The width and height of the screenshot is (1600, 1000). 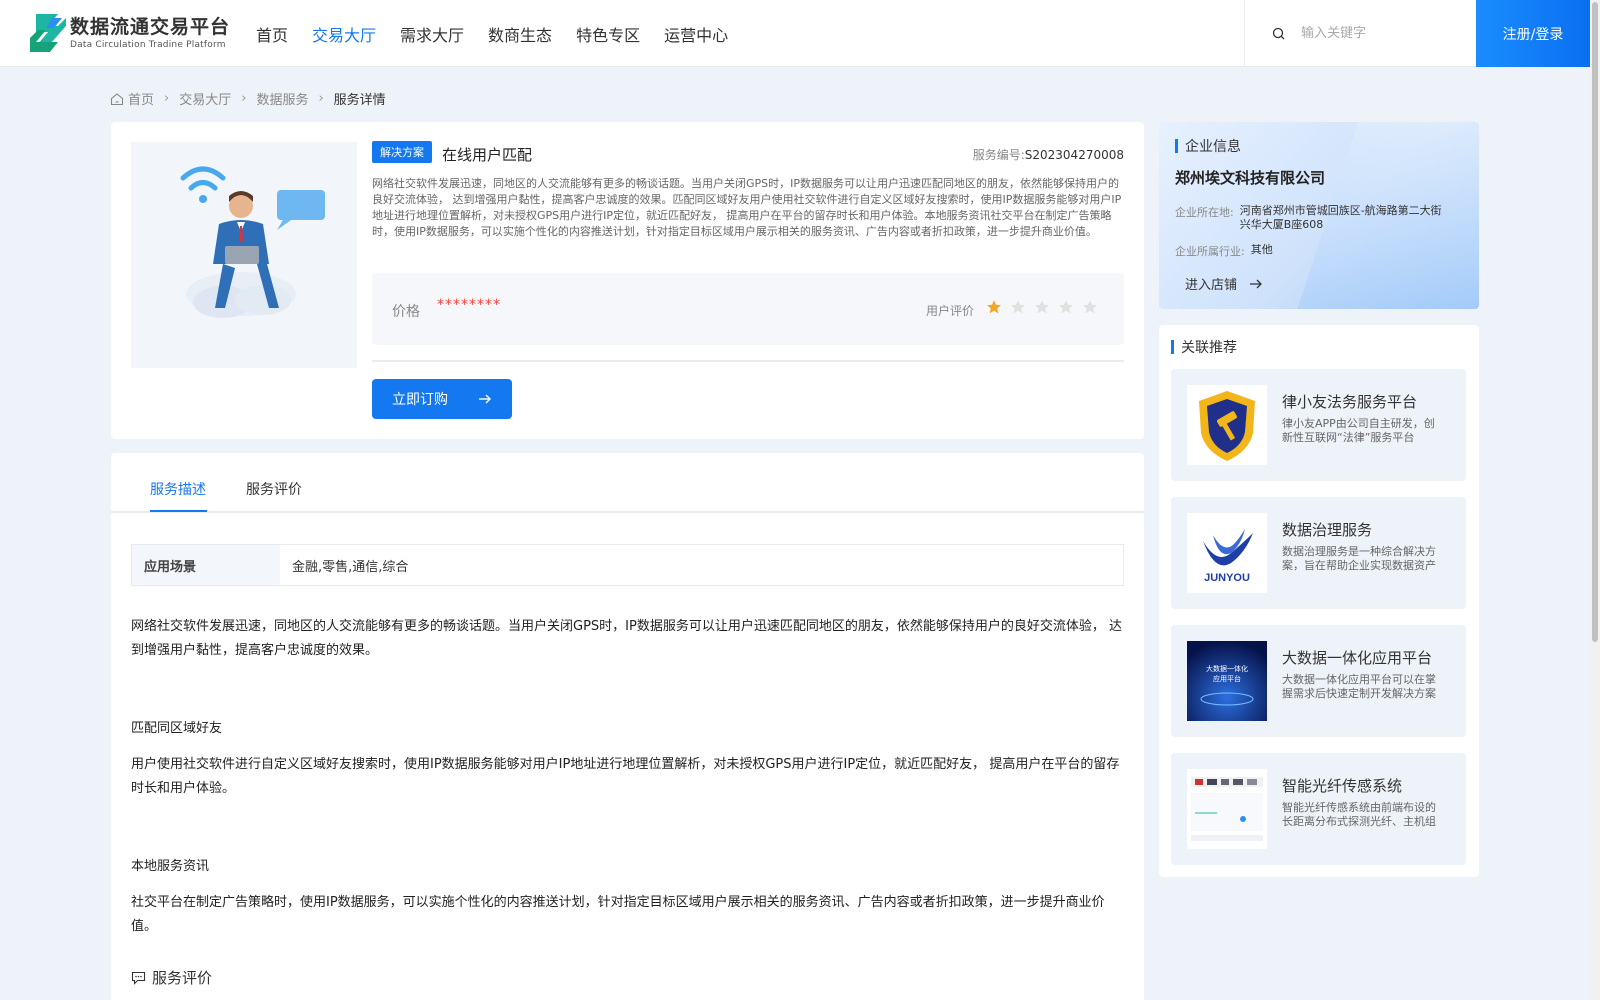 I want to click on related-item-title: 律小友法务服务平台, so click(x=1350, y=402).